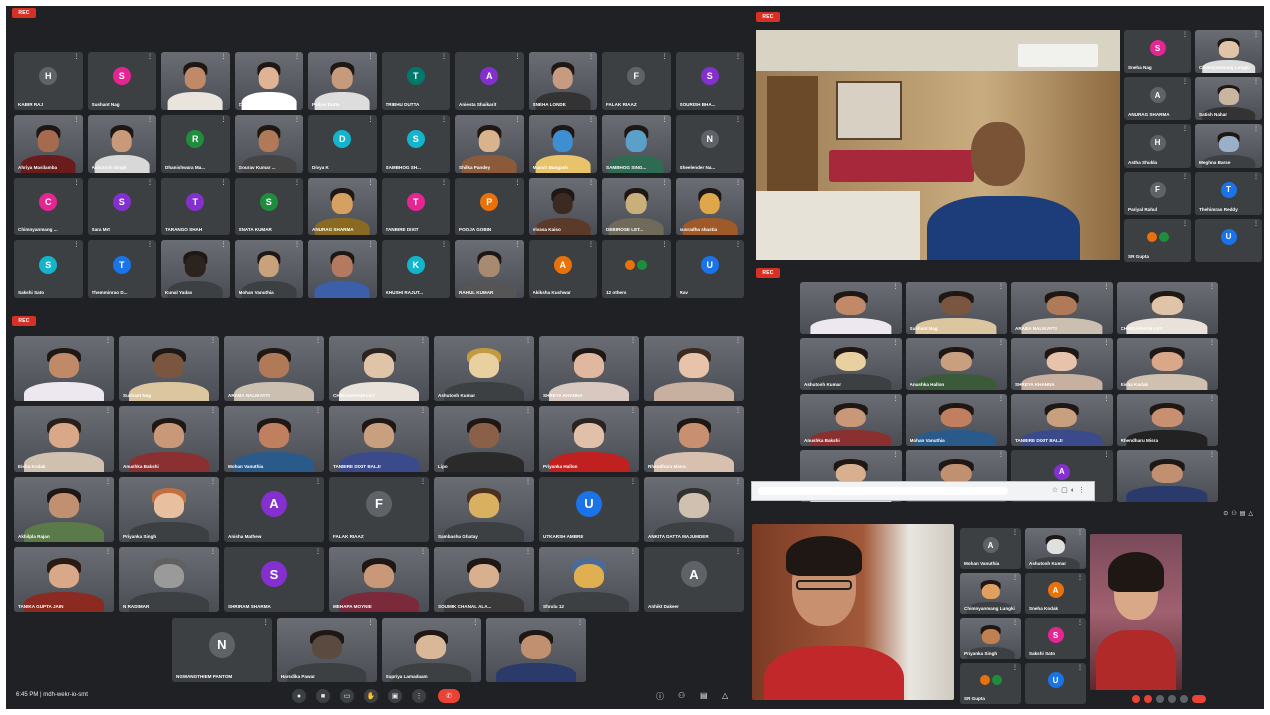 This screenshot has width=1270, height=715. Describe the element at coordinates (562, 269) in the screenshot. I see `participant-tile: A ⋮ Akiksha Kushwar` at that location.